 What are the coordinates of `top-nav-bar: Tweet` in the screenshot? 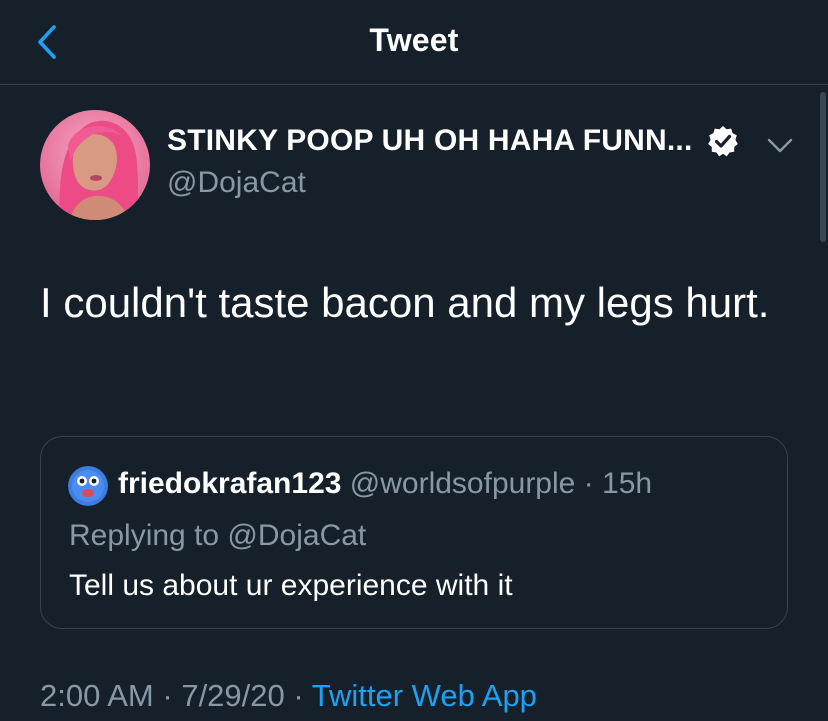 It's located at (414, 42).